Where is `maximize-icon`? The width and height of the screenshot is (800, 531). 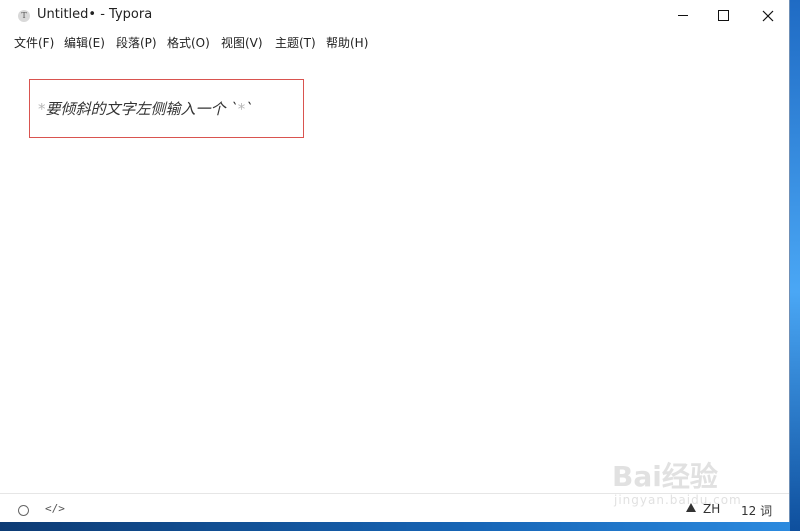 maximize-icon is located at coordinates (723, 15).